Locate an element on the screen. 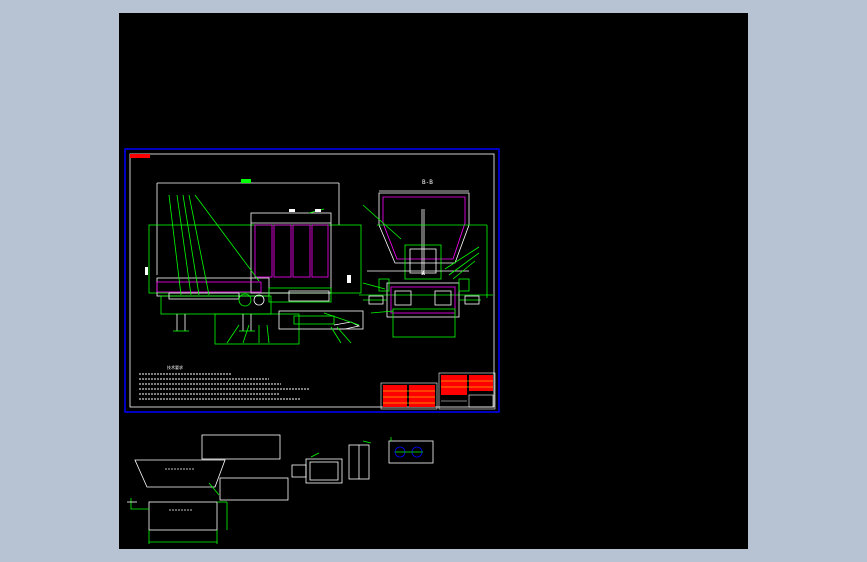 The width and height of the screenshot is (867, 562). component-sketches is located at coordinates (280, 489).